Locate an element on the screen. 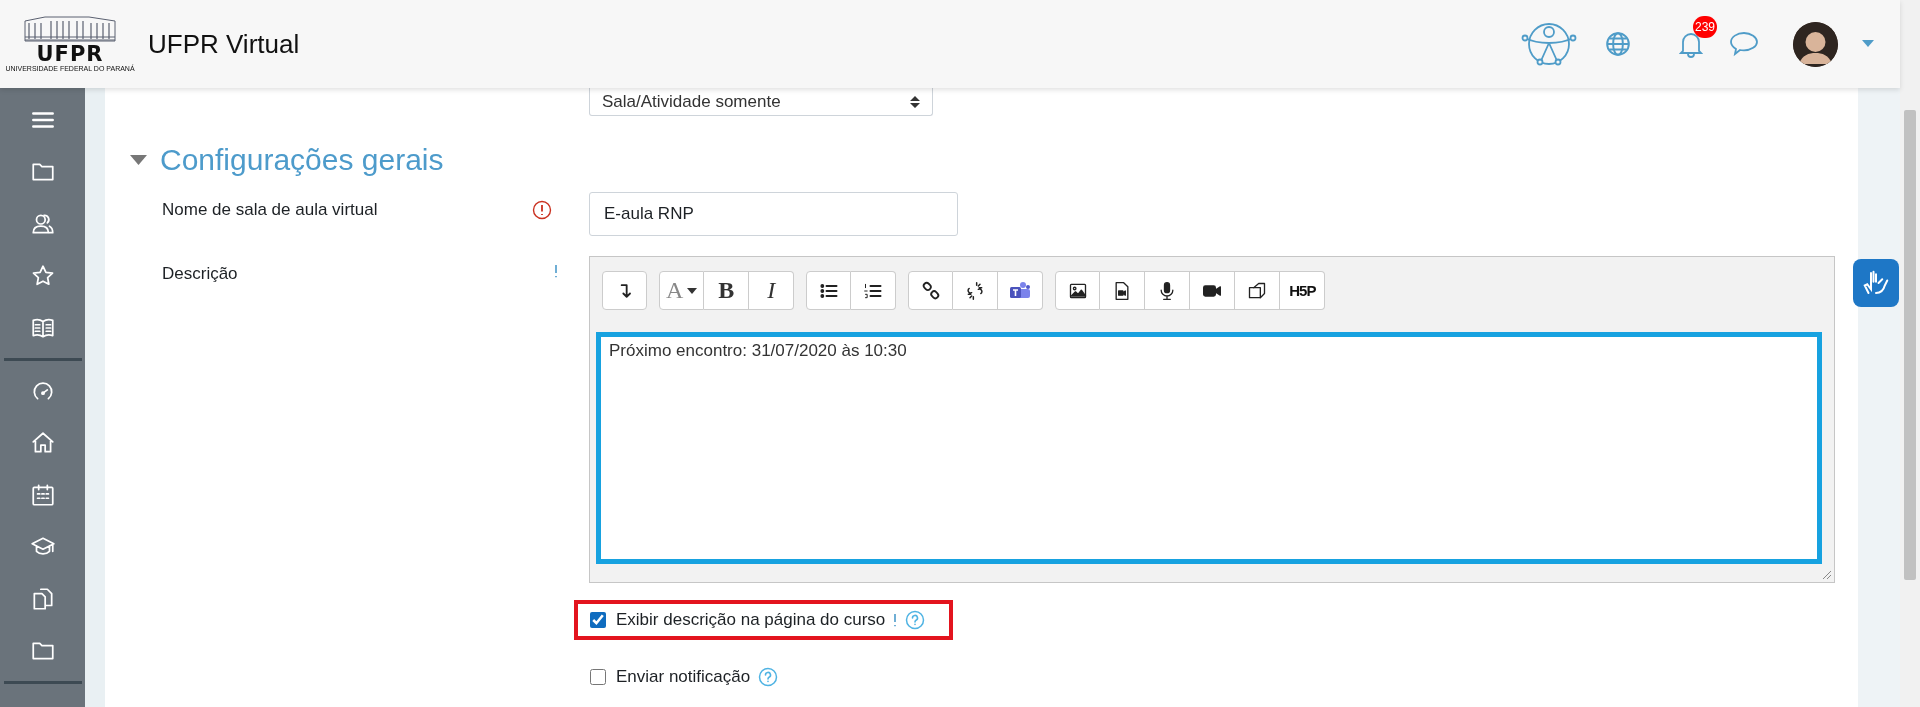 This screenshot has height=707, width=1920. h5p-button: H5P is located at coordinates (1303, 290).